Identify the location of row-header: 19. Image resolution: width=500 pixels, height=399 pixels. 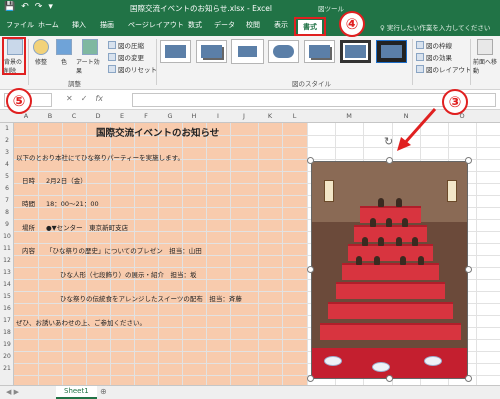
(7, 344).